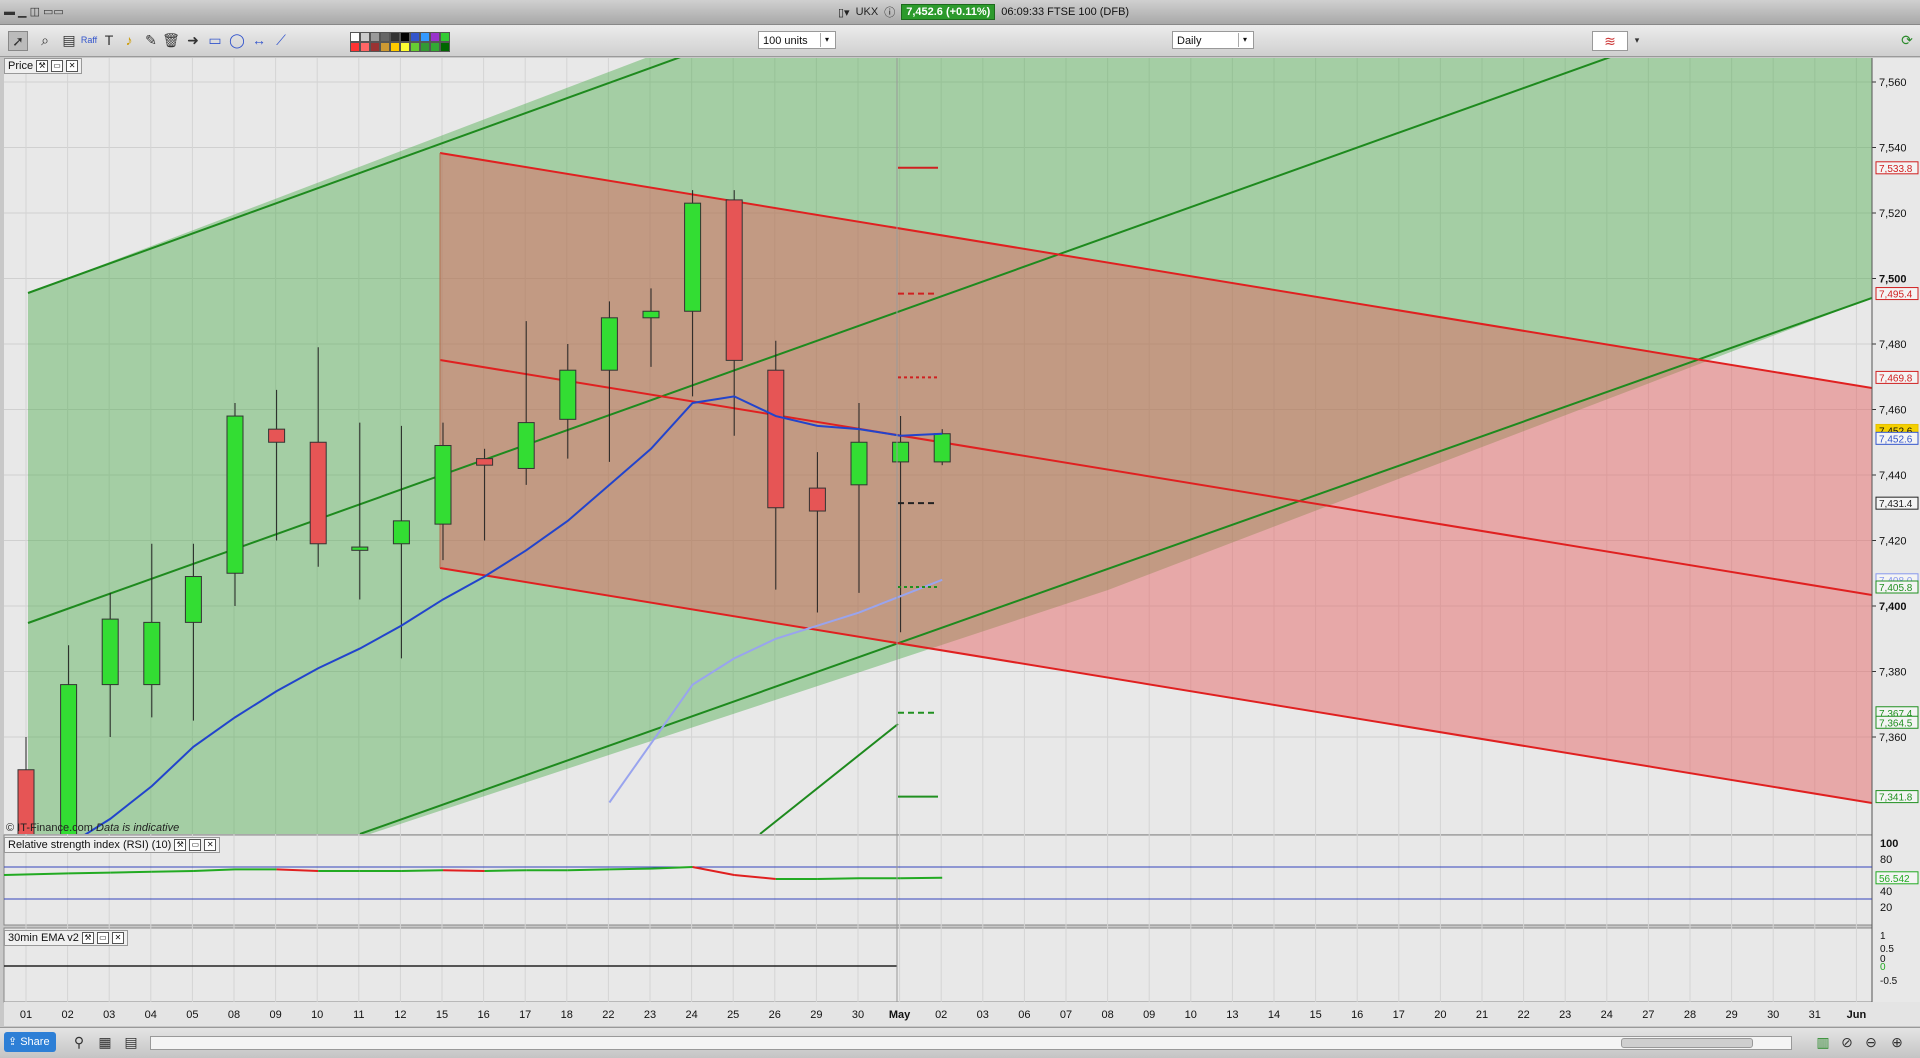 Image resolution: width=1920 pixels, height=1058 pixels. What do you see at coordinates (1610, 41) in the screenshot?
I see `chart-type-icon: ≋` at bounding box center [1610, 41].